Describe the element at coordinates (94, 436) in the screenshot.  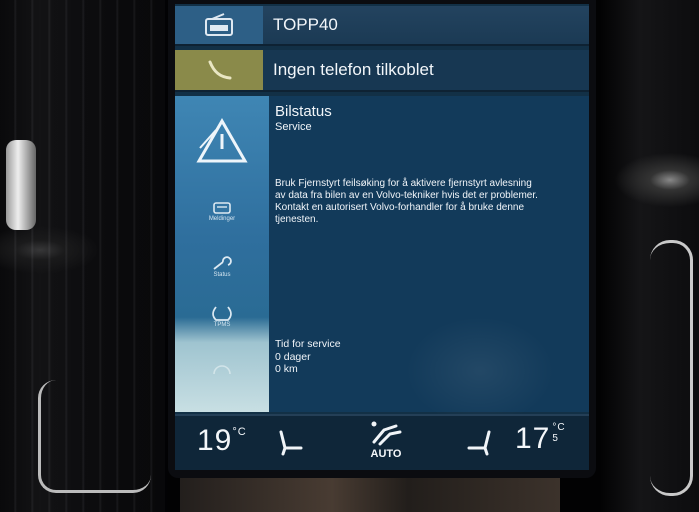
I see `chrome-trim-left` at that location.